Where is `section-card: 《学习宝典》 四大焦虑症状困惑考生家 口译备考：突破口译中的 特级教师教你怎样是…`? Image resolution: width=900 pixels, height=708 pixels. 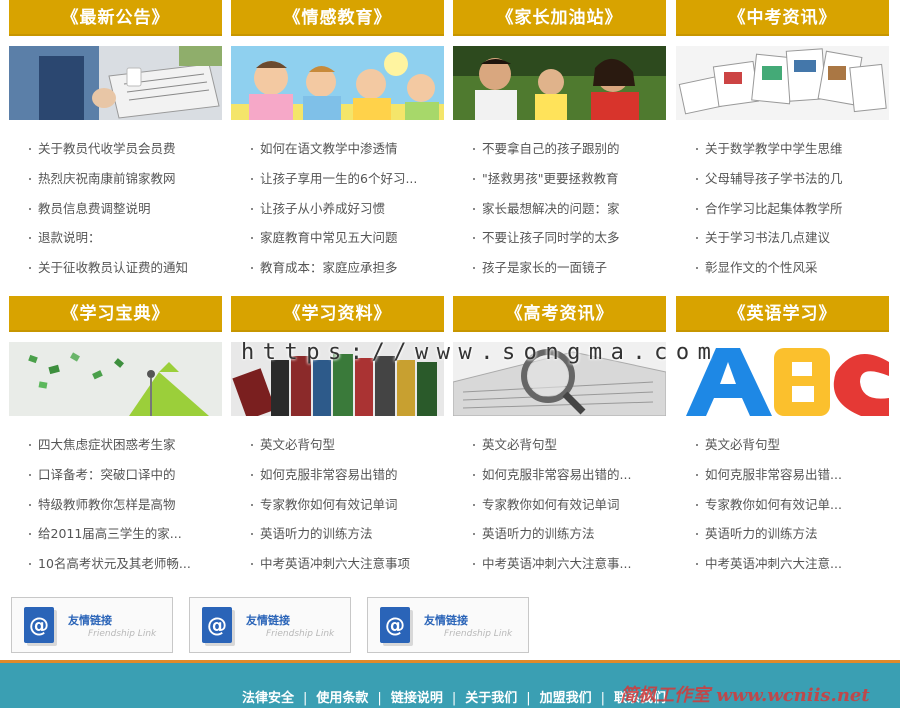
section-card: 《学习宝典》 四大焦虑症状困惑考生家 口译备考：突破口译中的 特级教师教你怎样是… is located at coordinates (115, 437).